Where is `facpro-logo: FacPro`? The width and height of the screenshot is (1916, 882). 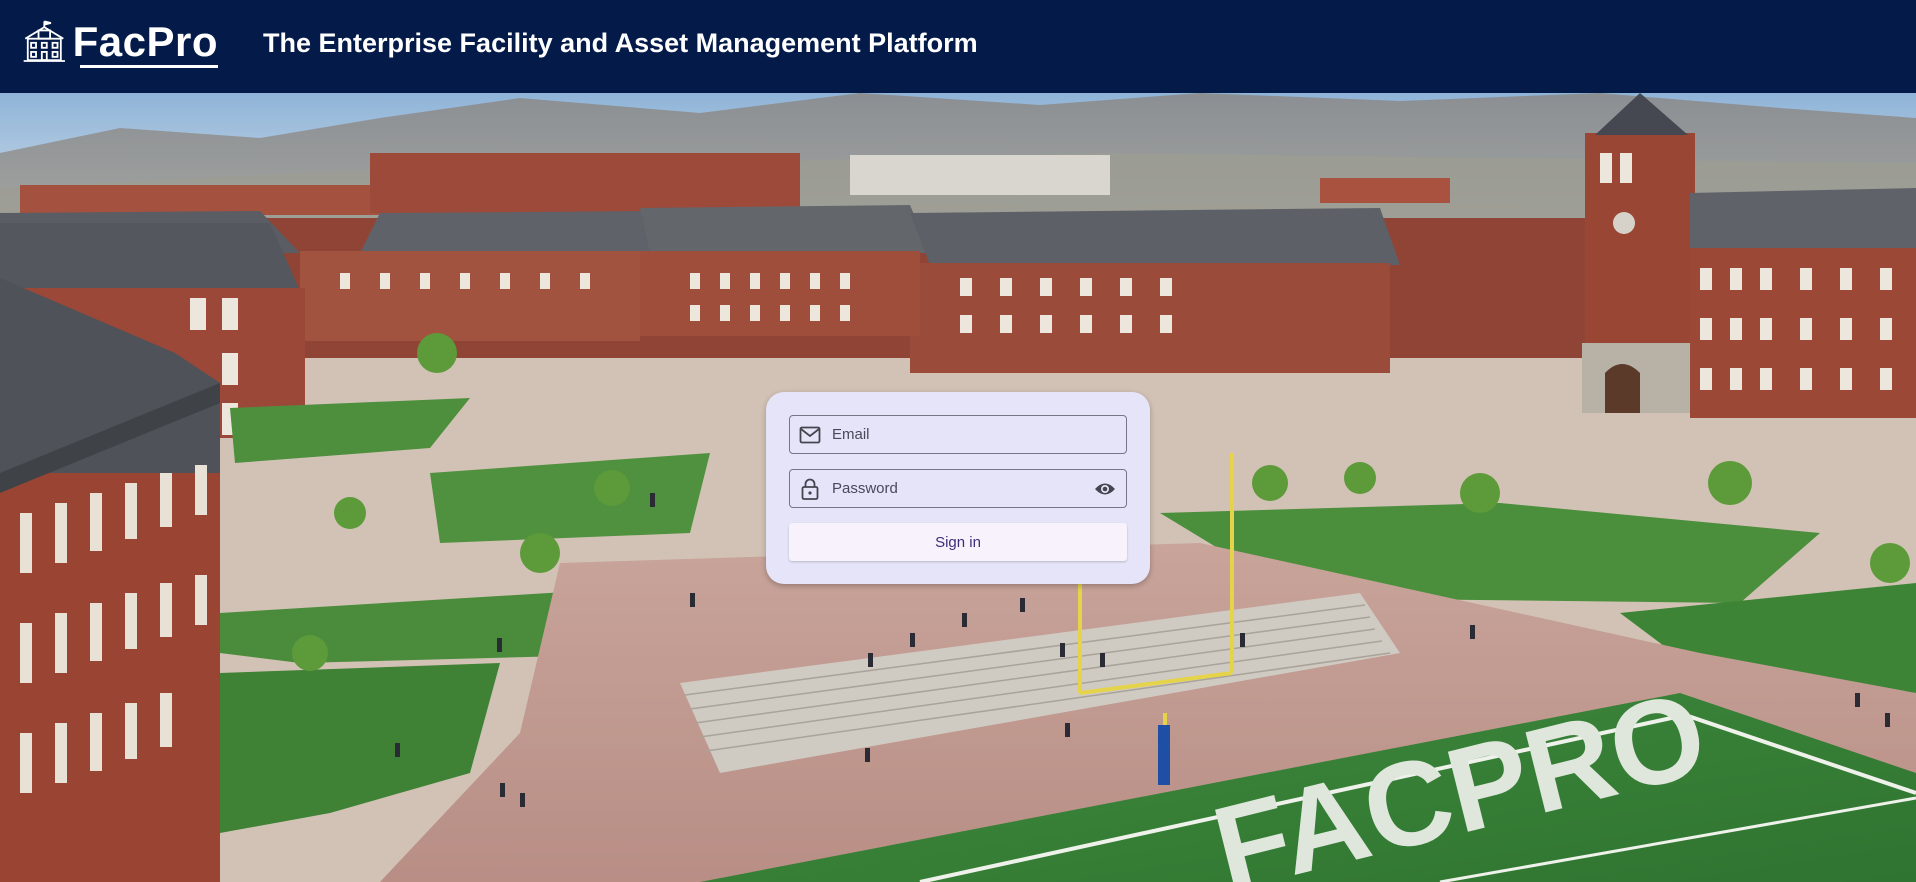
facpro-logo: FacPro is located at coordinates (120, 42).